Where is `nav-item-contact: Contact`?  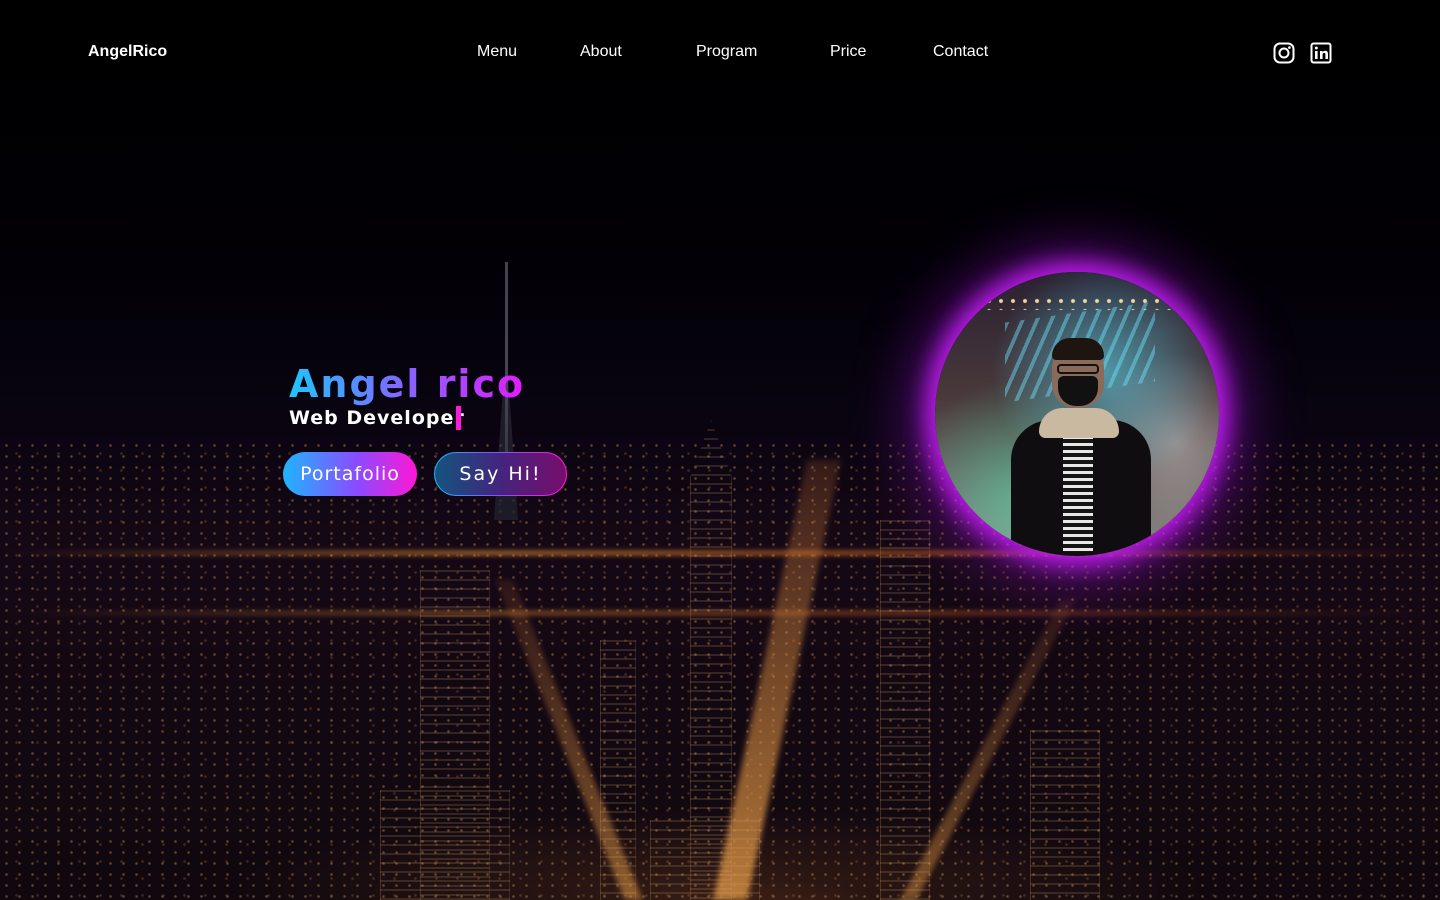
nav-item-contact: Contact is located at coordinates (960, 52).